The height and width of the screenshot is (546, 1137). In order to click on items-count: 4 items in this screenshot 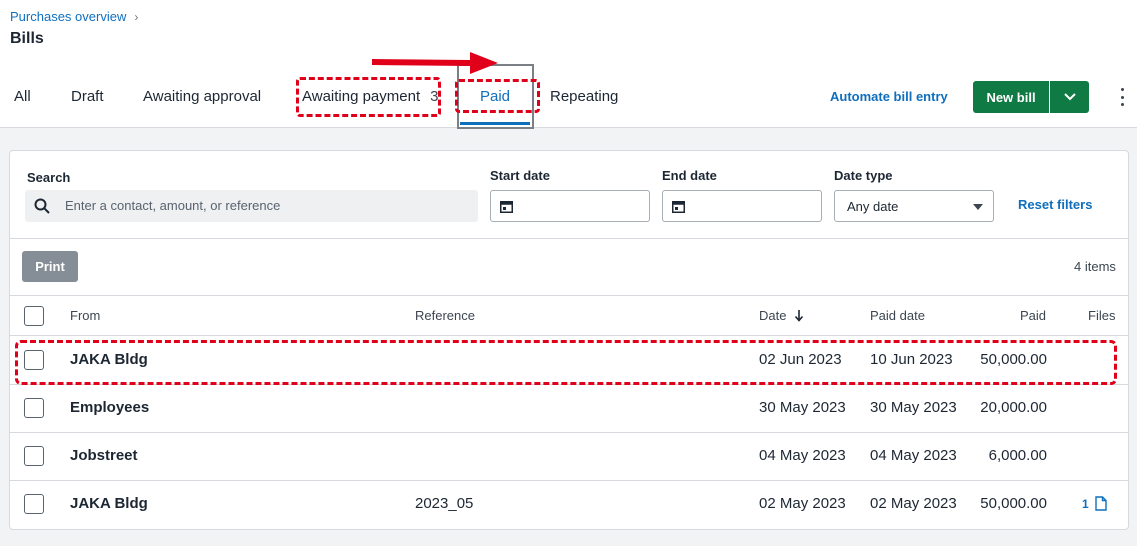, I will do `click(1095, 266)`.